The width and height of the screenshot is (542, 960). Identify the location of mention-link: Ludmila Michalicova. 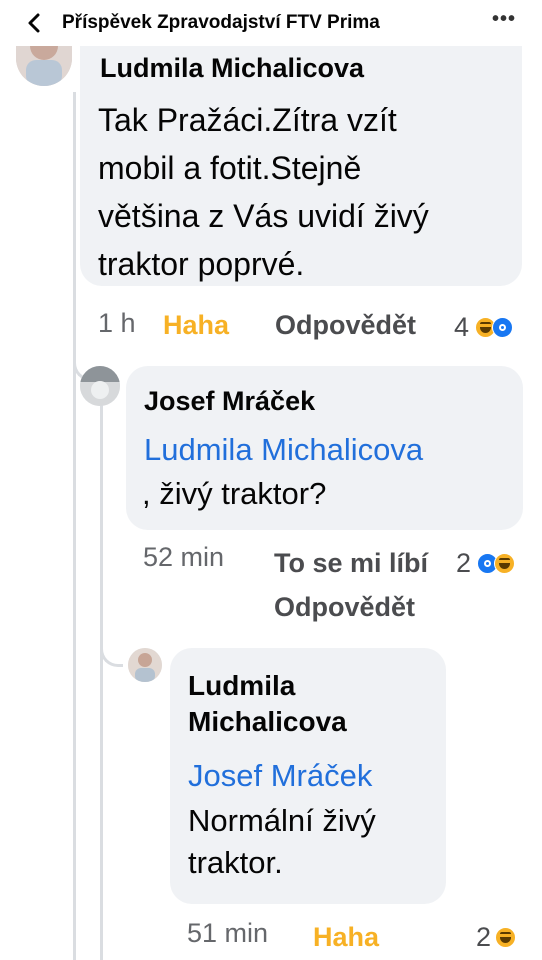
(283, 450).